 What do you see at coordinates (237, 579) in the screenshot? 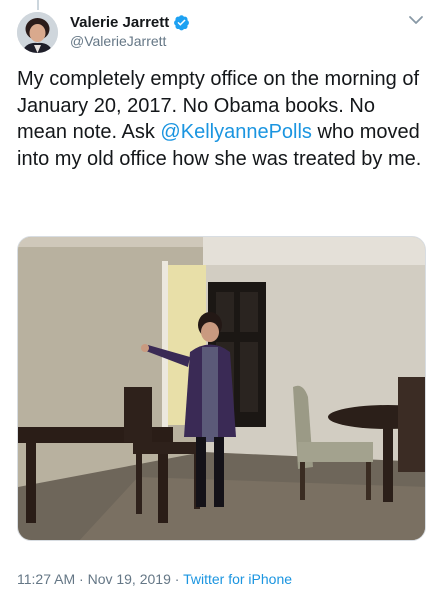
I see `tweet-source-link: Twitter for iPhone` at bounding box center [237, 579].